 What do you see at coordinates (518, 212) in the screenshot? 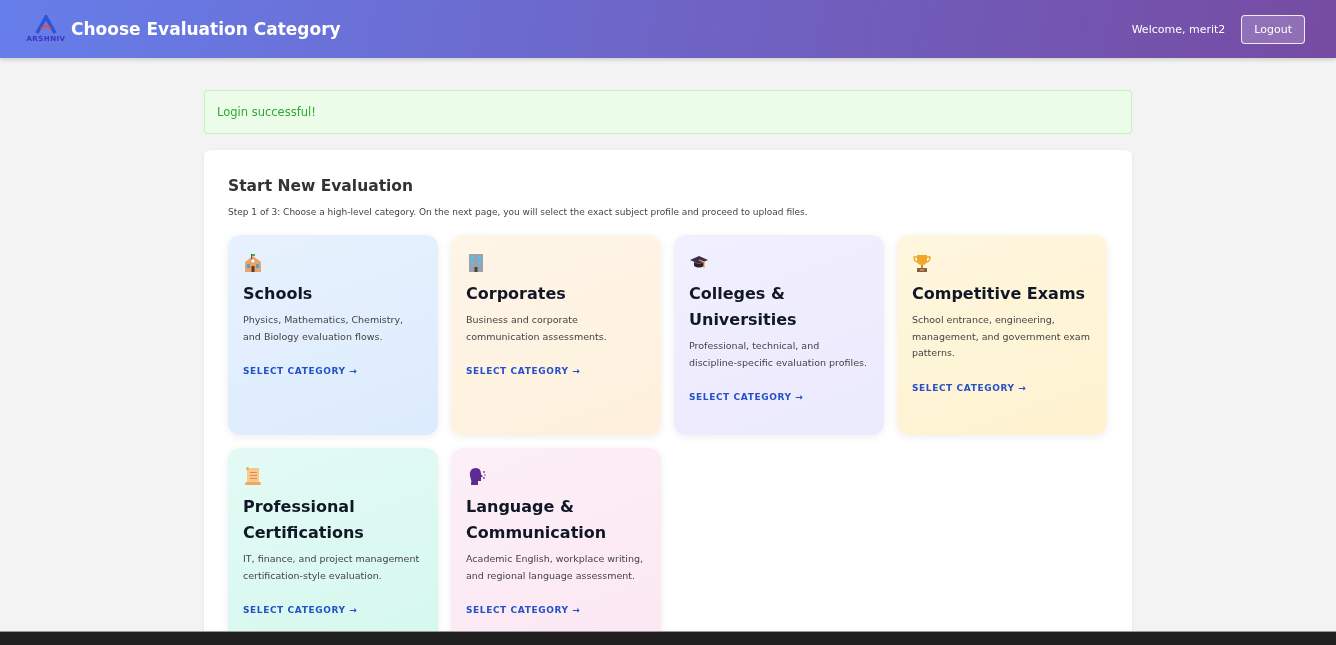
I see `step-instructions: Step 1 of 3: Choose a high-level category. On the next page, you will select the exact subject profile and proceed to upload files.` at bounding box center [518, 212].